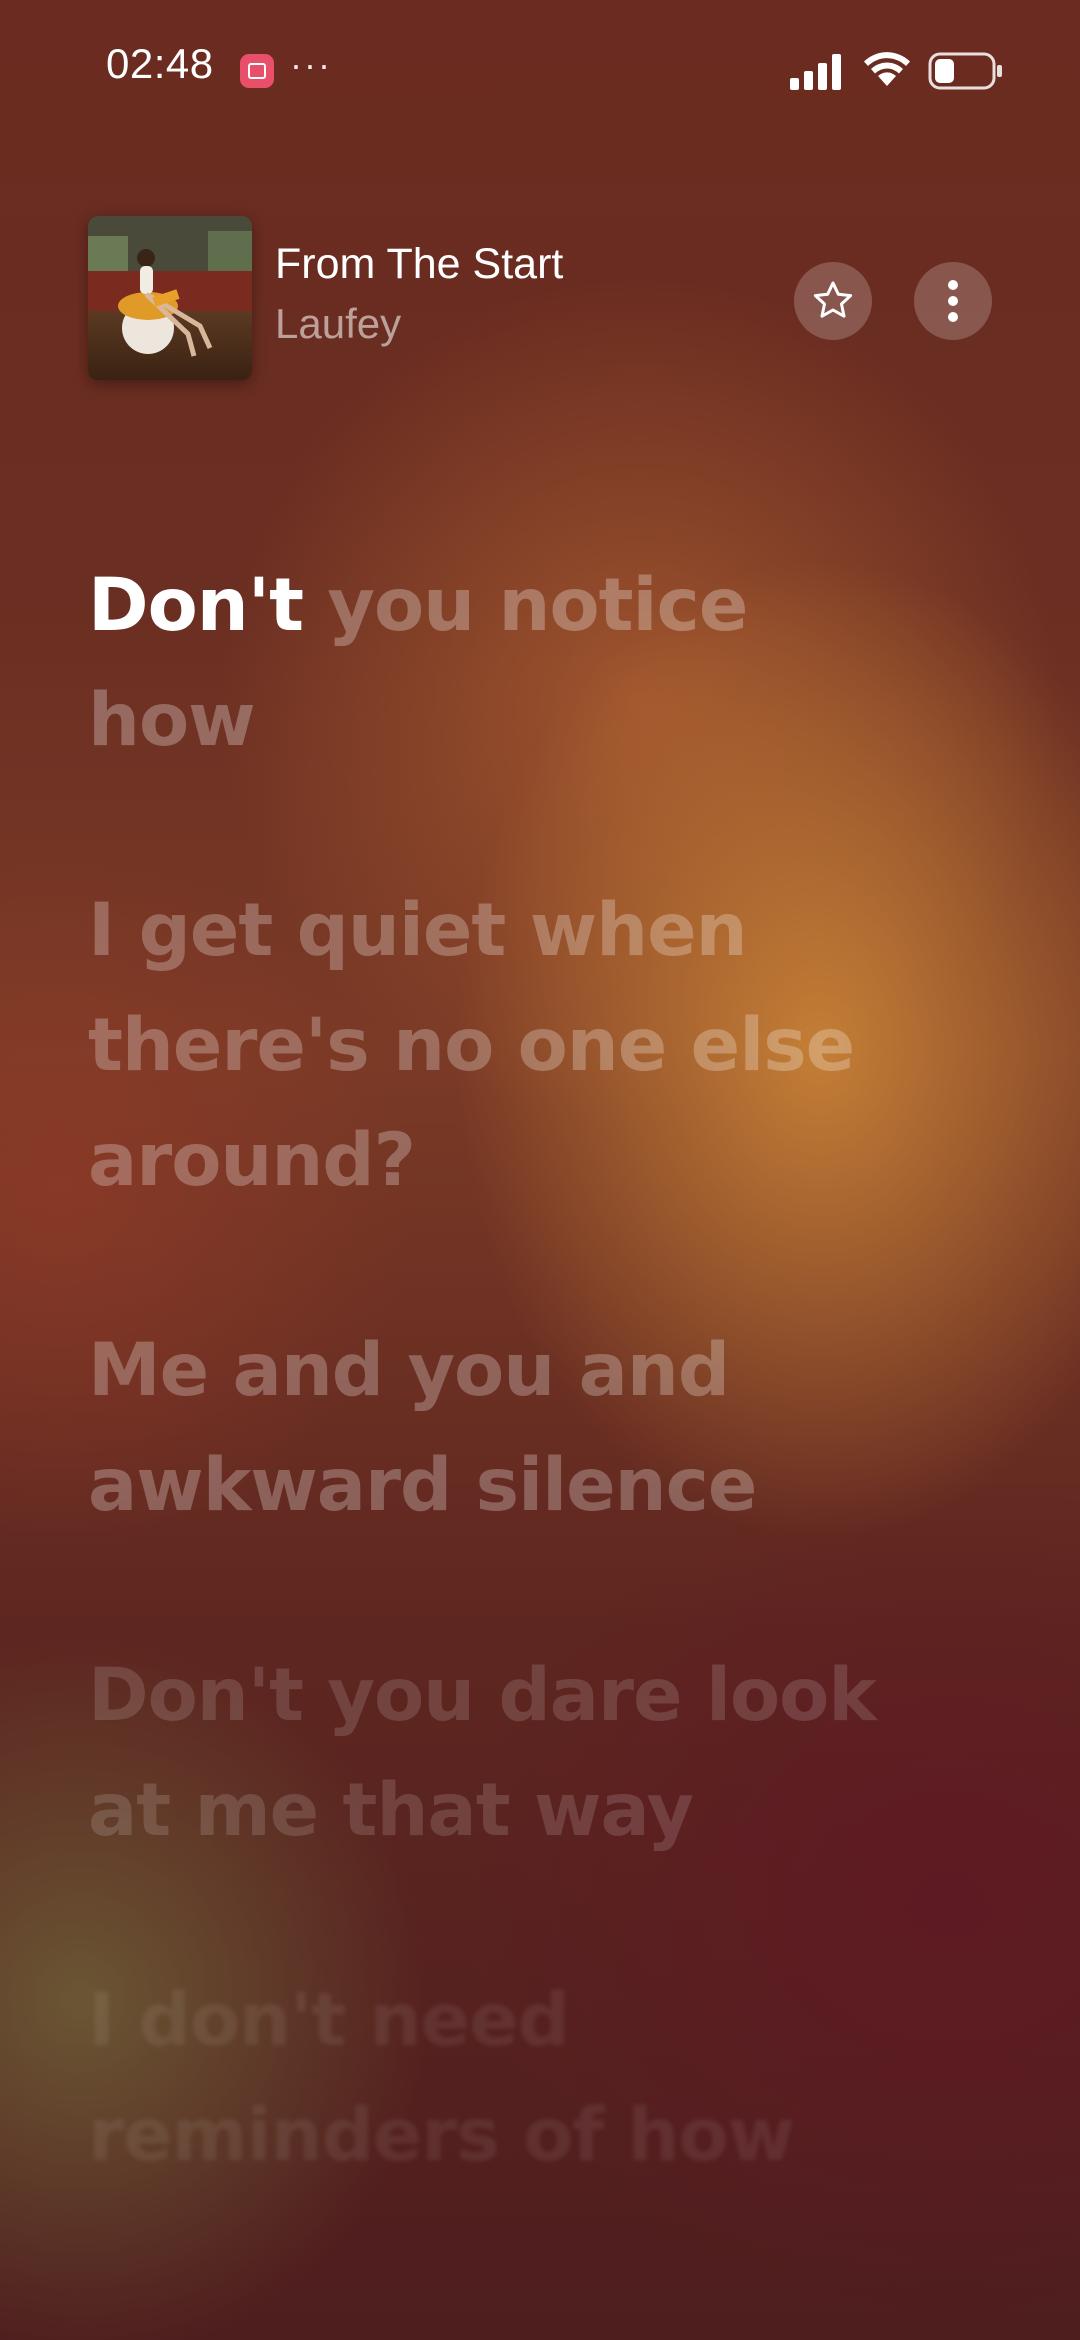 The image size is (1080, 2340). I want to click on album-artwork, so click(170, 298).